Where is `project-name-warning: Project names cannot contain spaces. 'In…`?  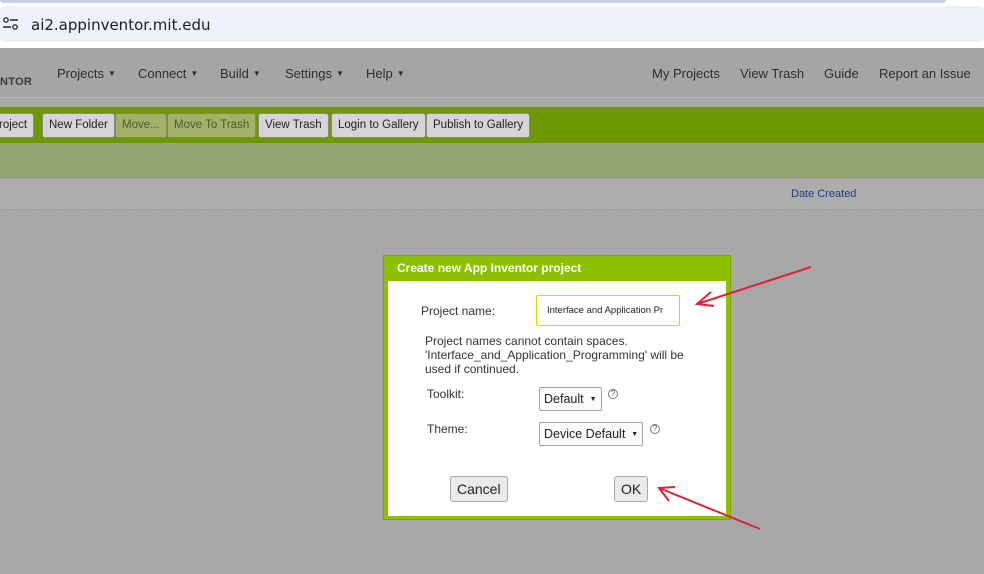 project-name-warning: Project names cannot contain spaces. 'In… is located at coordinates (570, 355).